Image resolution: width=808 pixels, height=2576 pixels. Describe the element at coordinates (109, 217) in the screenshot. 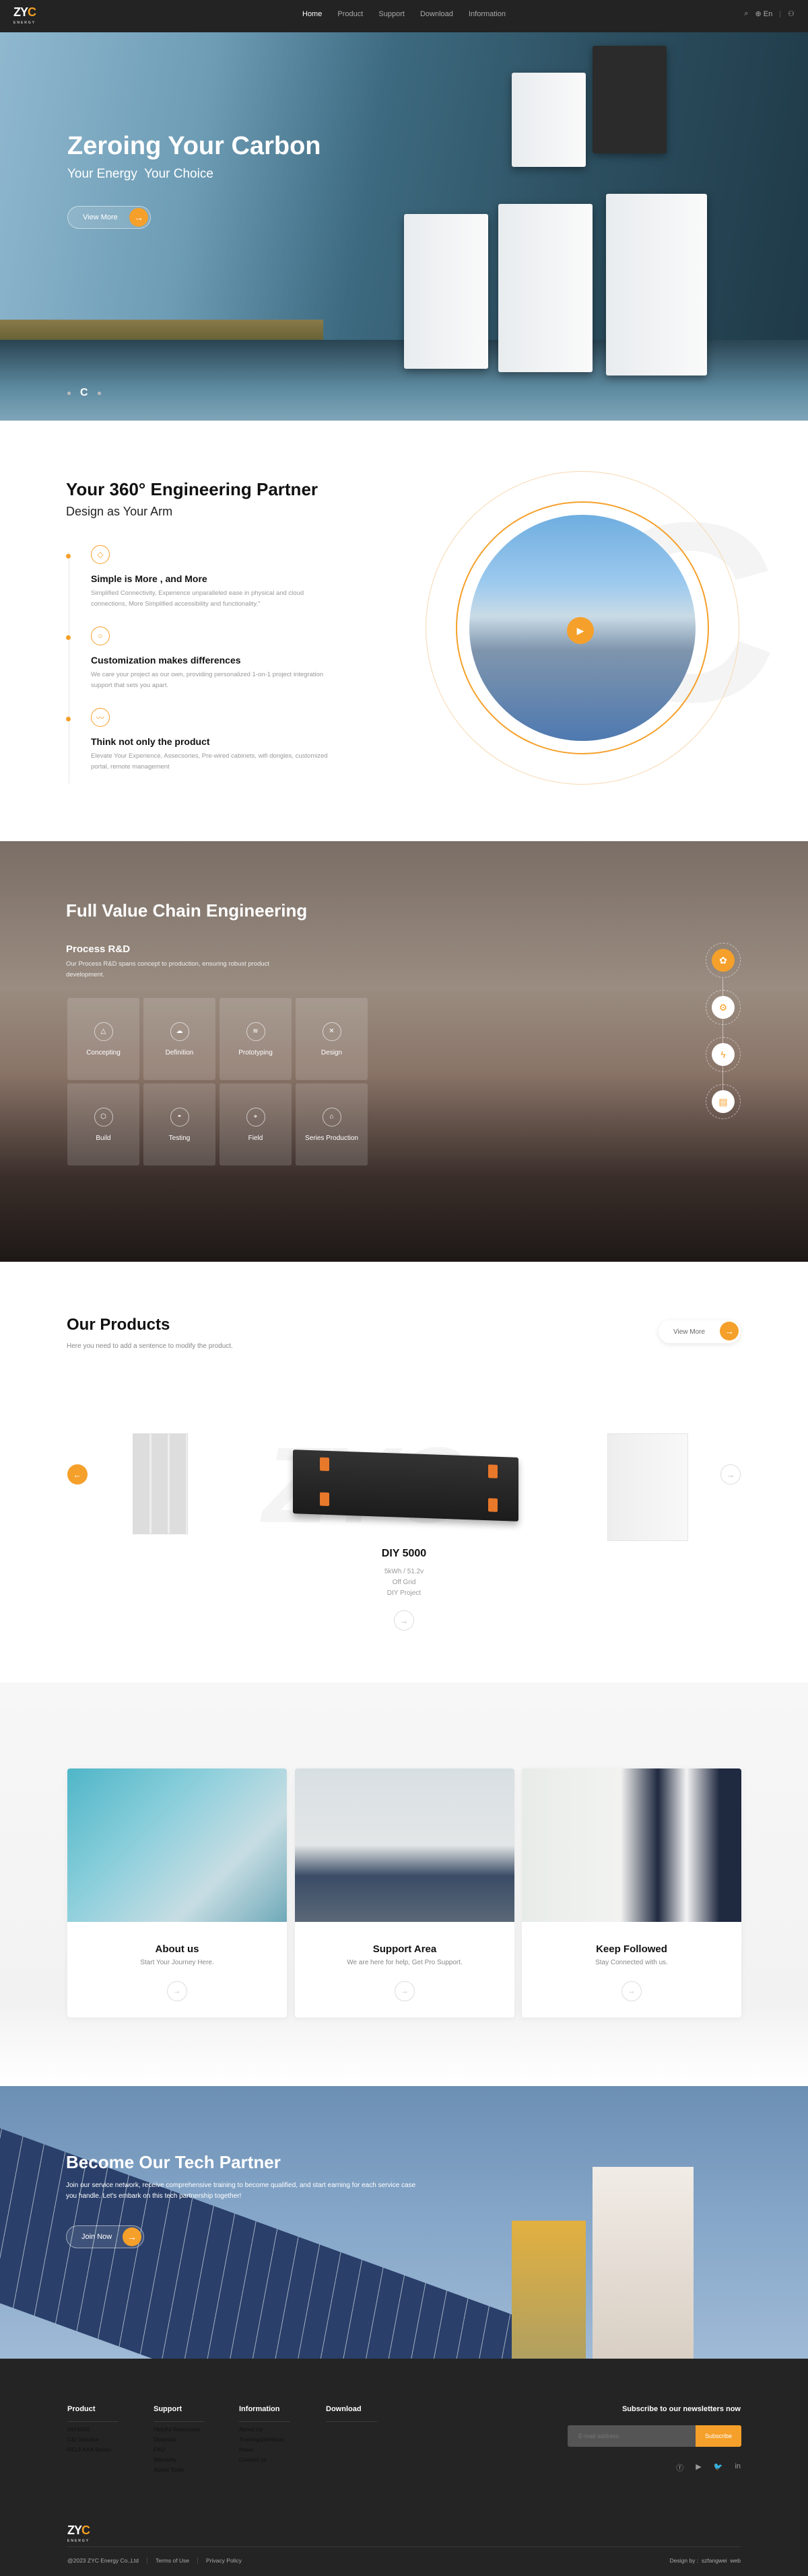

I see `hero-view-more-button: View More →` at that location.